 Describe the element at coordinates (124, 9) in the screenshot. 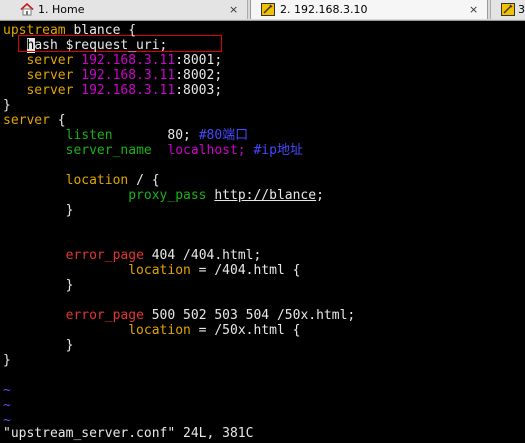

I see `tab-home: 1. Home ×` at that location.